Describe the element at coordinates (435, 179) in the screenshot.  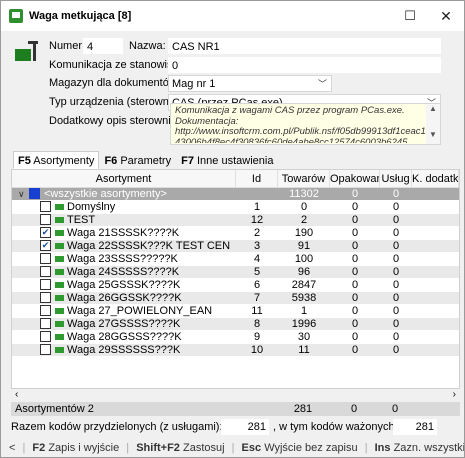
I see `col-kdodatkow: K. dodatkow` at that location.